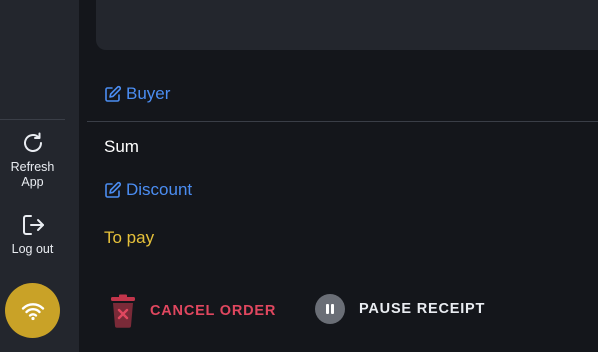  Describe the element at coordinates (347, 25) in the screenshot. I see `order-items-card` at that location.